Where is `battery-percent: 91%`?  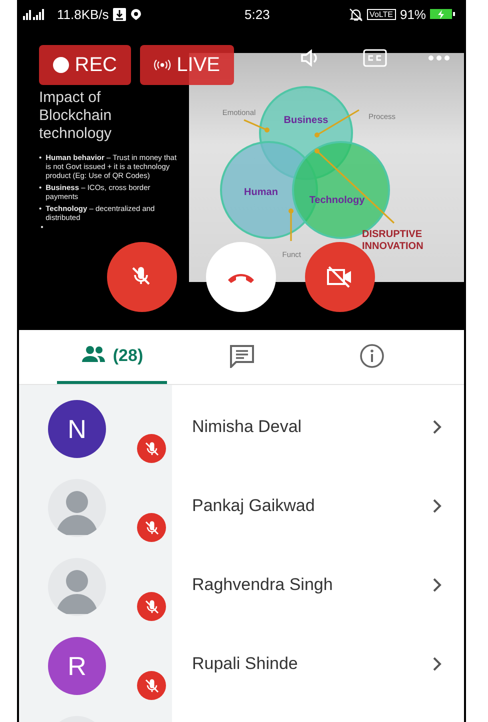 battery-percent: 91% is located at coordinates (413, 14).